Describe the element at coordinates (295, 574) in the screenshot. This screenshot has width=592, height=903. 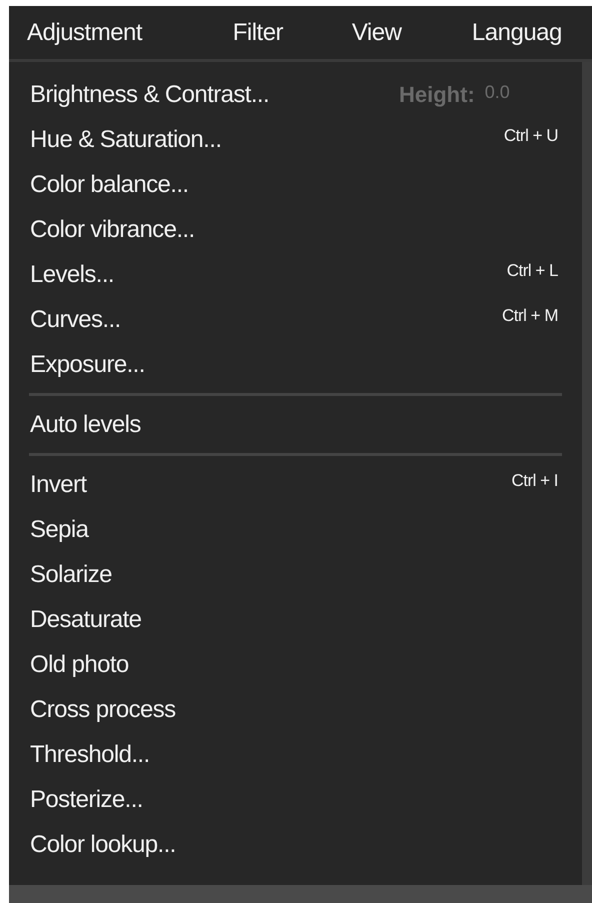
I see `menu-item: Solarize` at that location.